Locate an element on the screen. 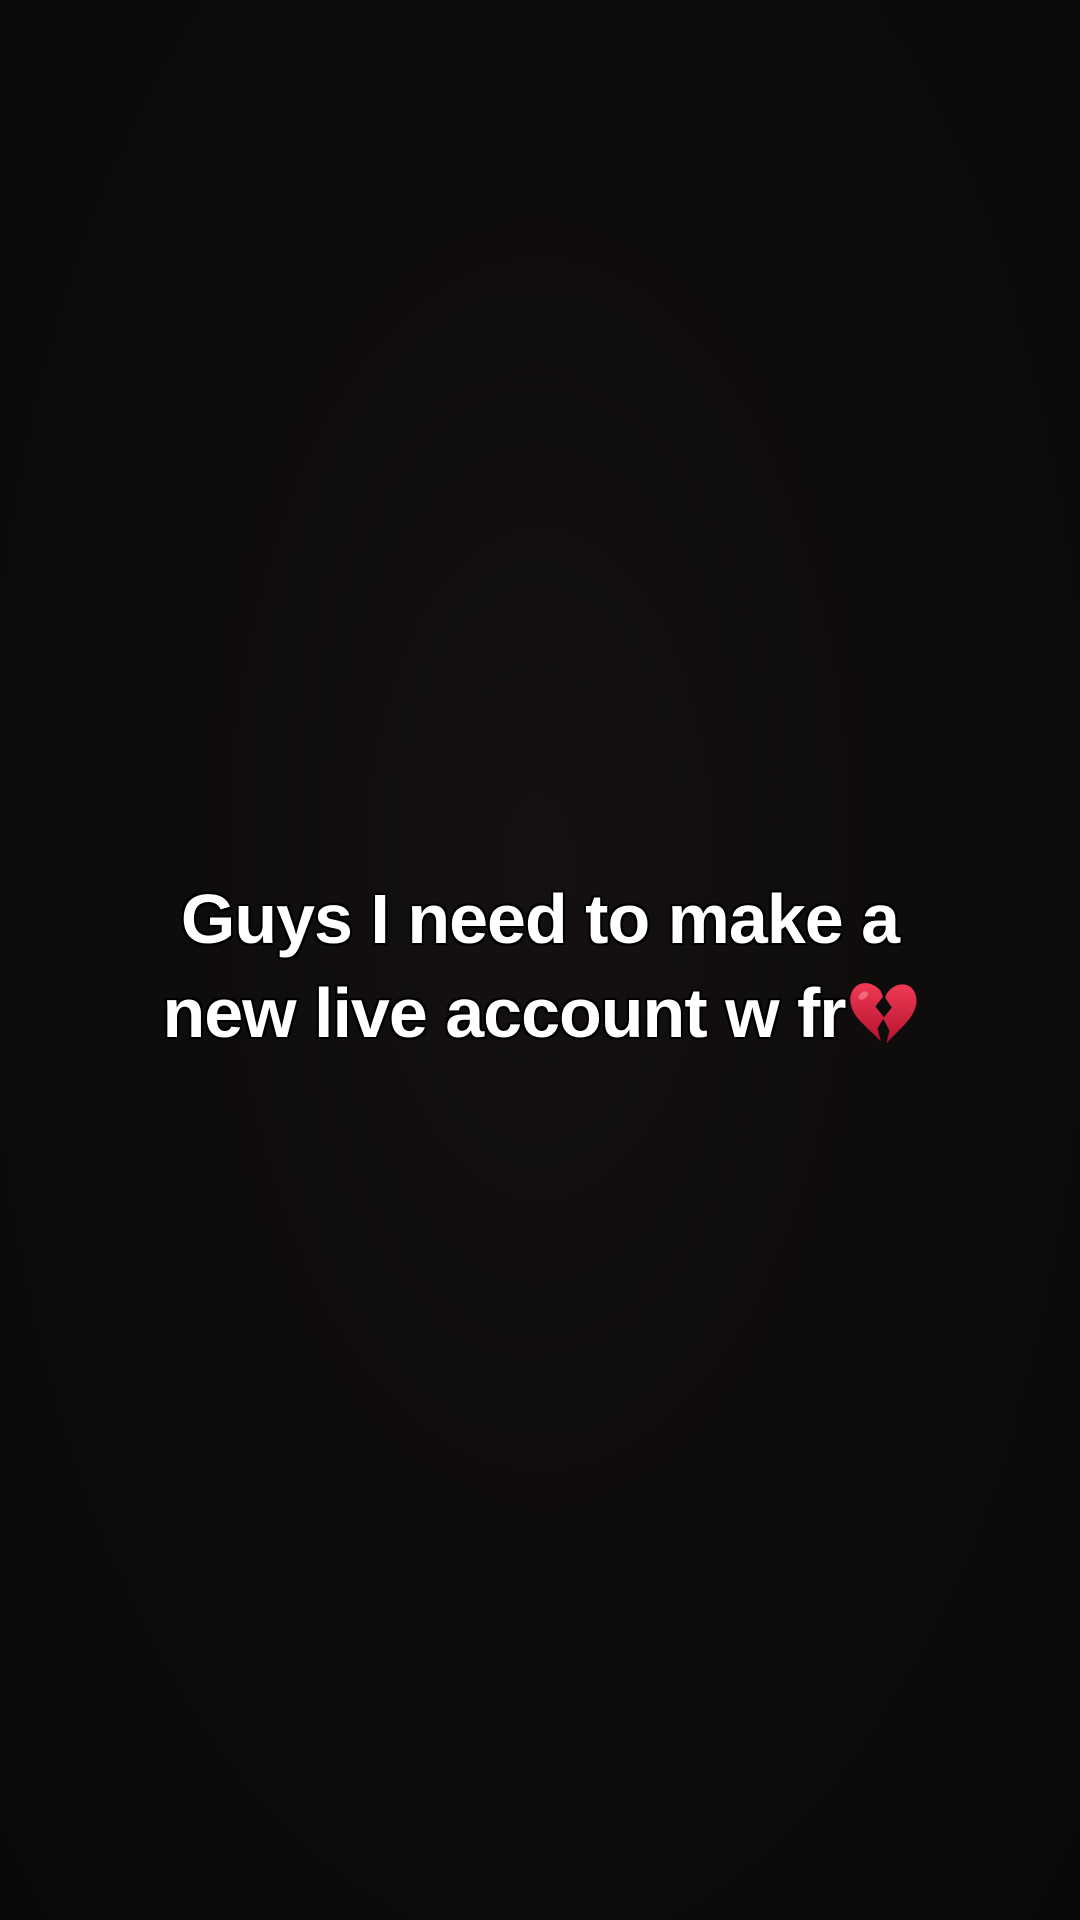 The width and height of the screenshot is (1080, 1920). caption-line-2-wrapper: new live account w fr is located at coordinates (540, 1013).